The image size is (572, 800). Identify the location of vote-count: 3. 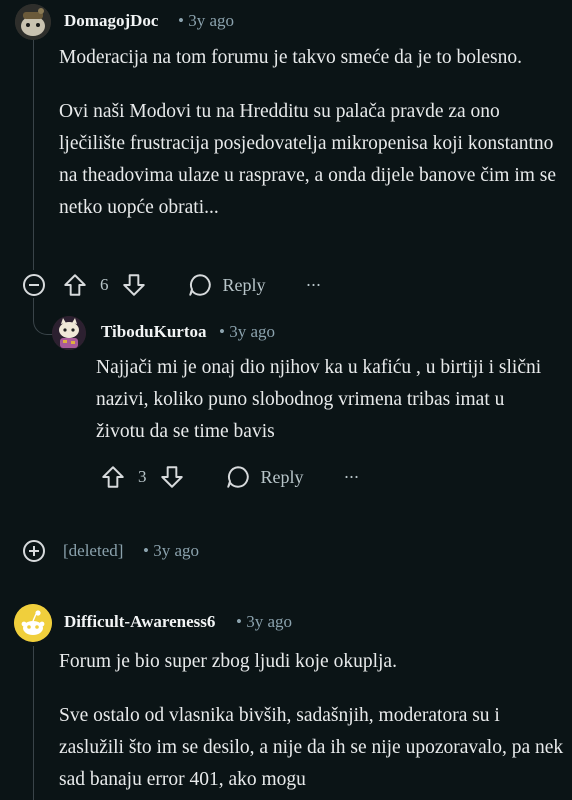
(142, 476).